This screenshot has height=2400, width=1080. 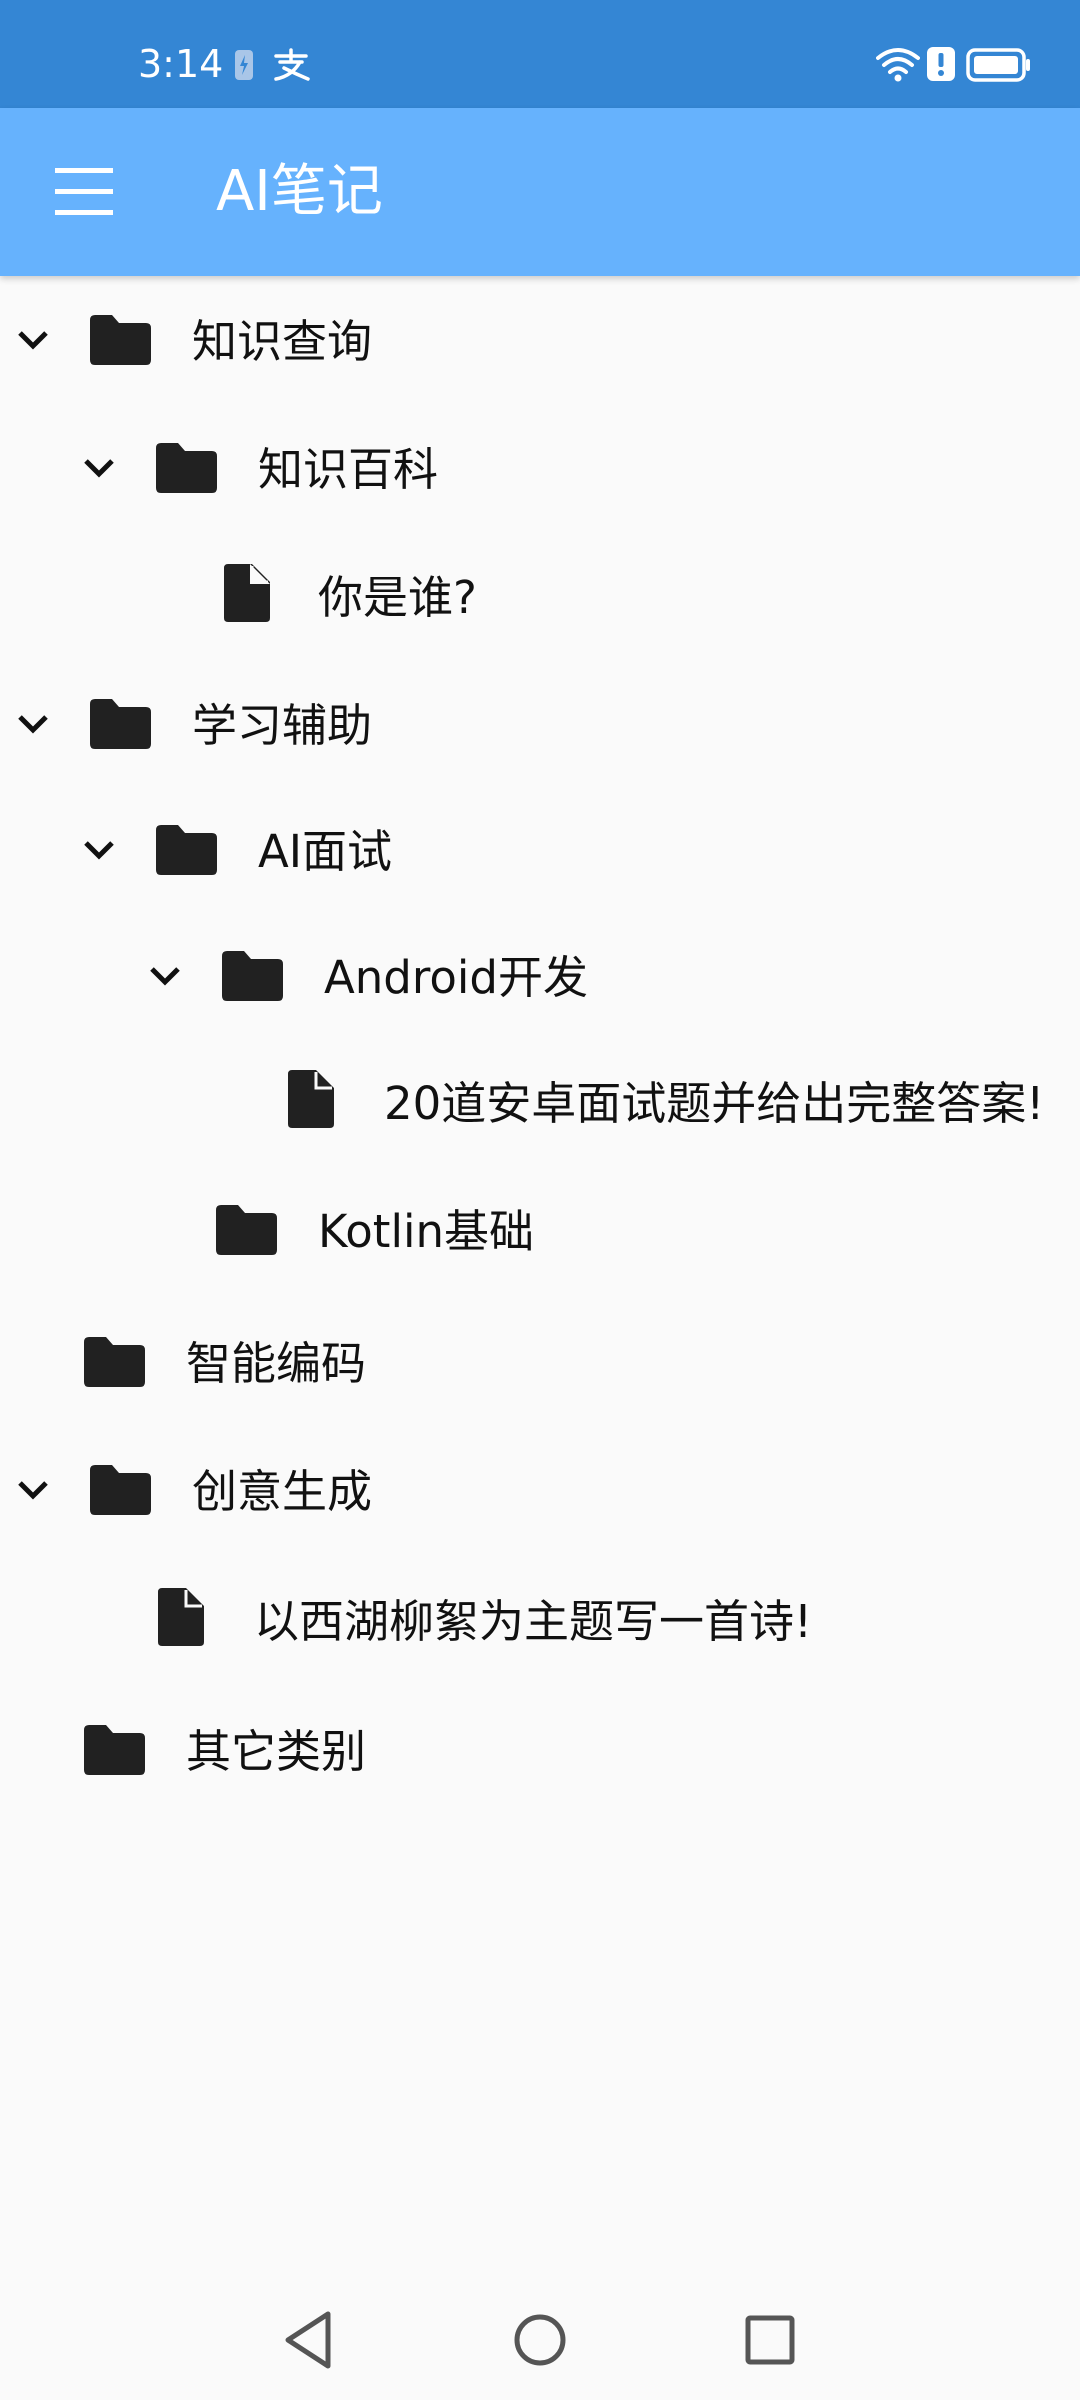 What do you see at coordinates (181, 64) in the screenshot?
I see `status-time: 3:14` at bounding box center [181, 64].